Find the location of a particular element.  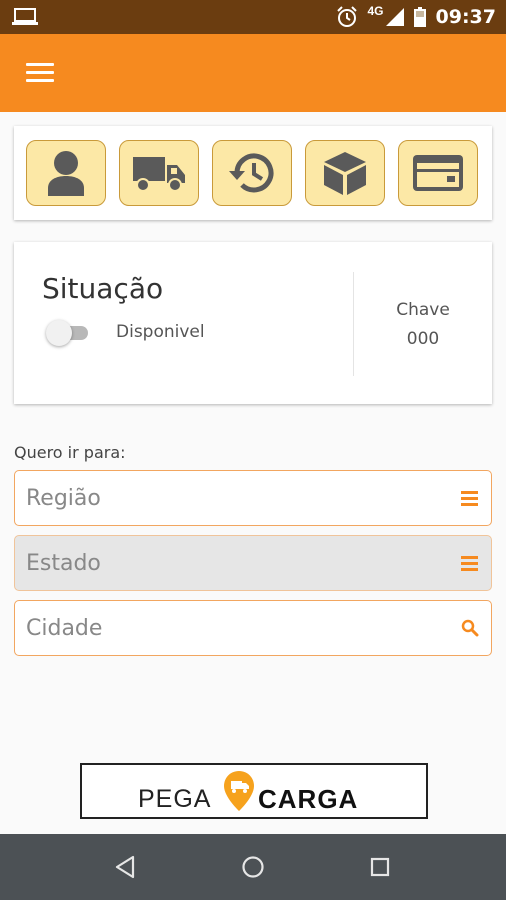

clock: 09:37 is located at coordinates (465, 17).